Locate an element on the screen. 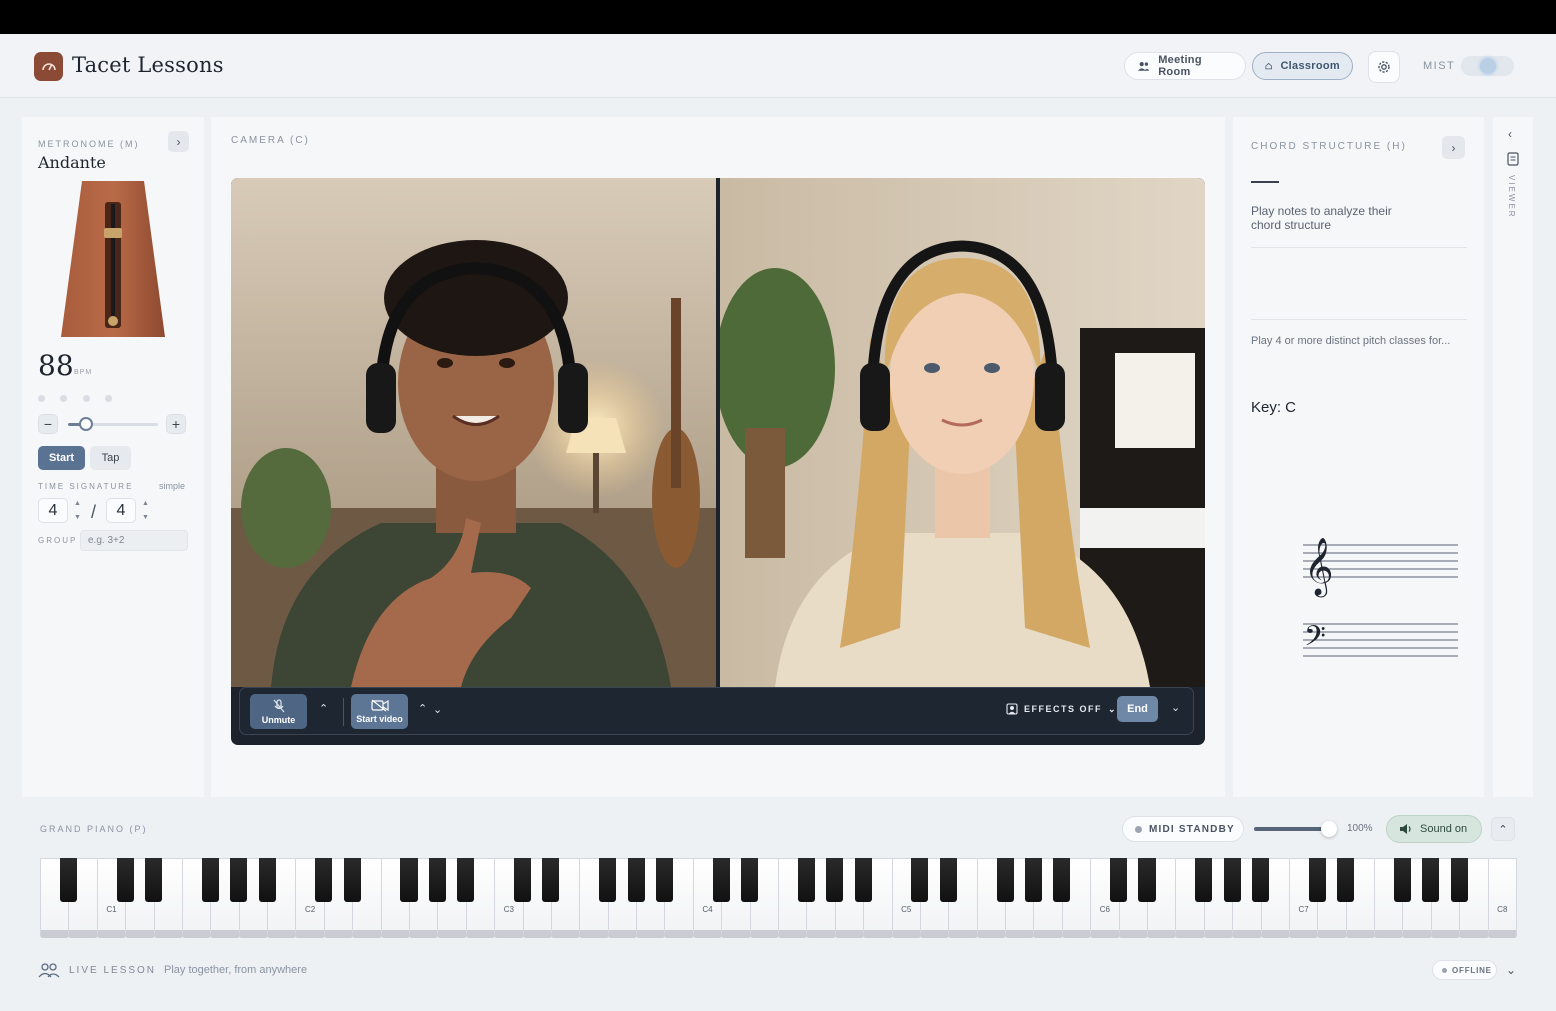 This screenshot has height=1011, width=1556. volume-slider-thumb is located at coordinates (1329, 829).